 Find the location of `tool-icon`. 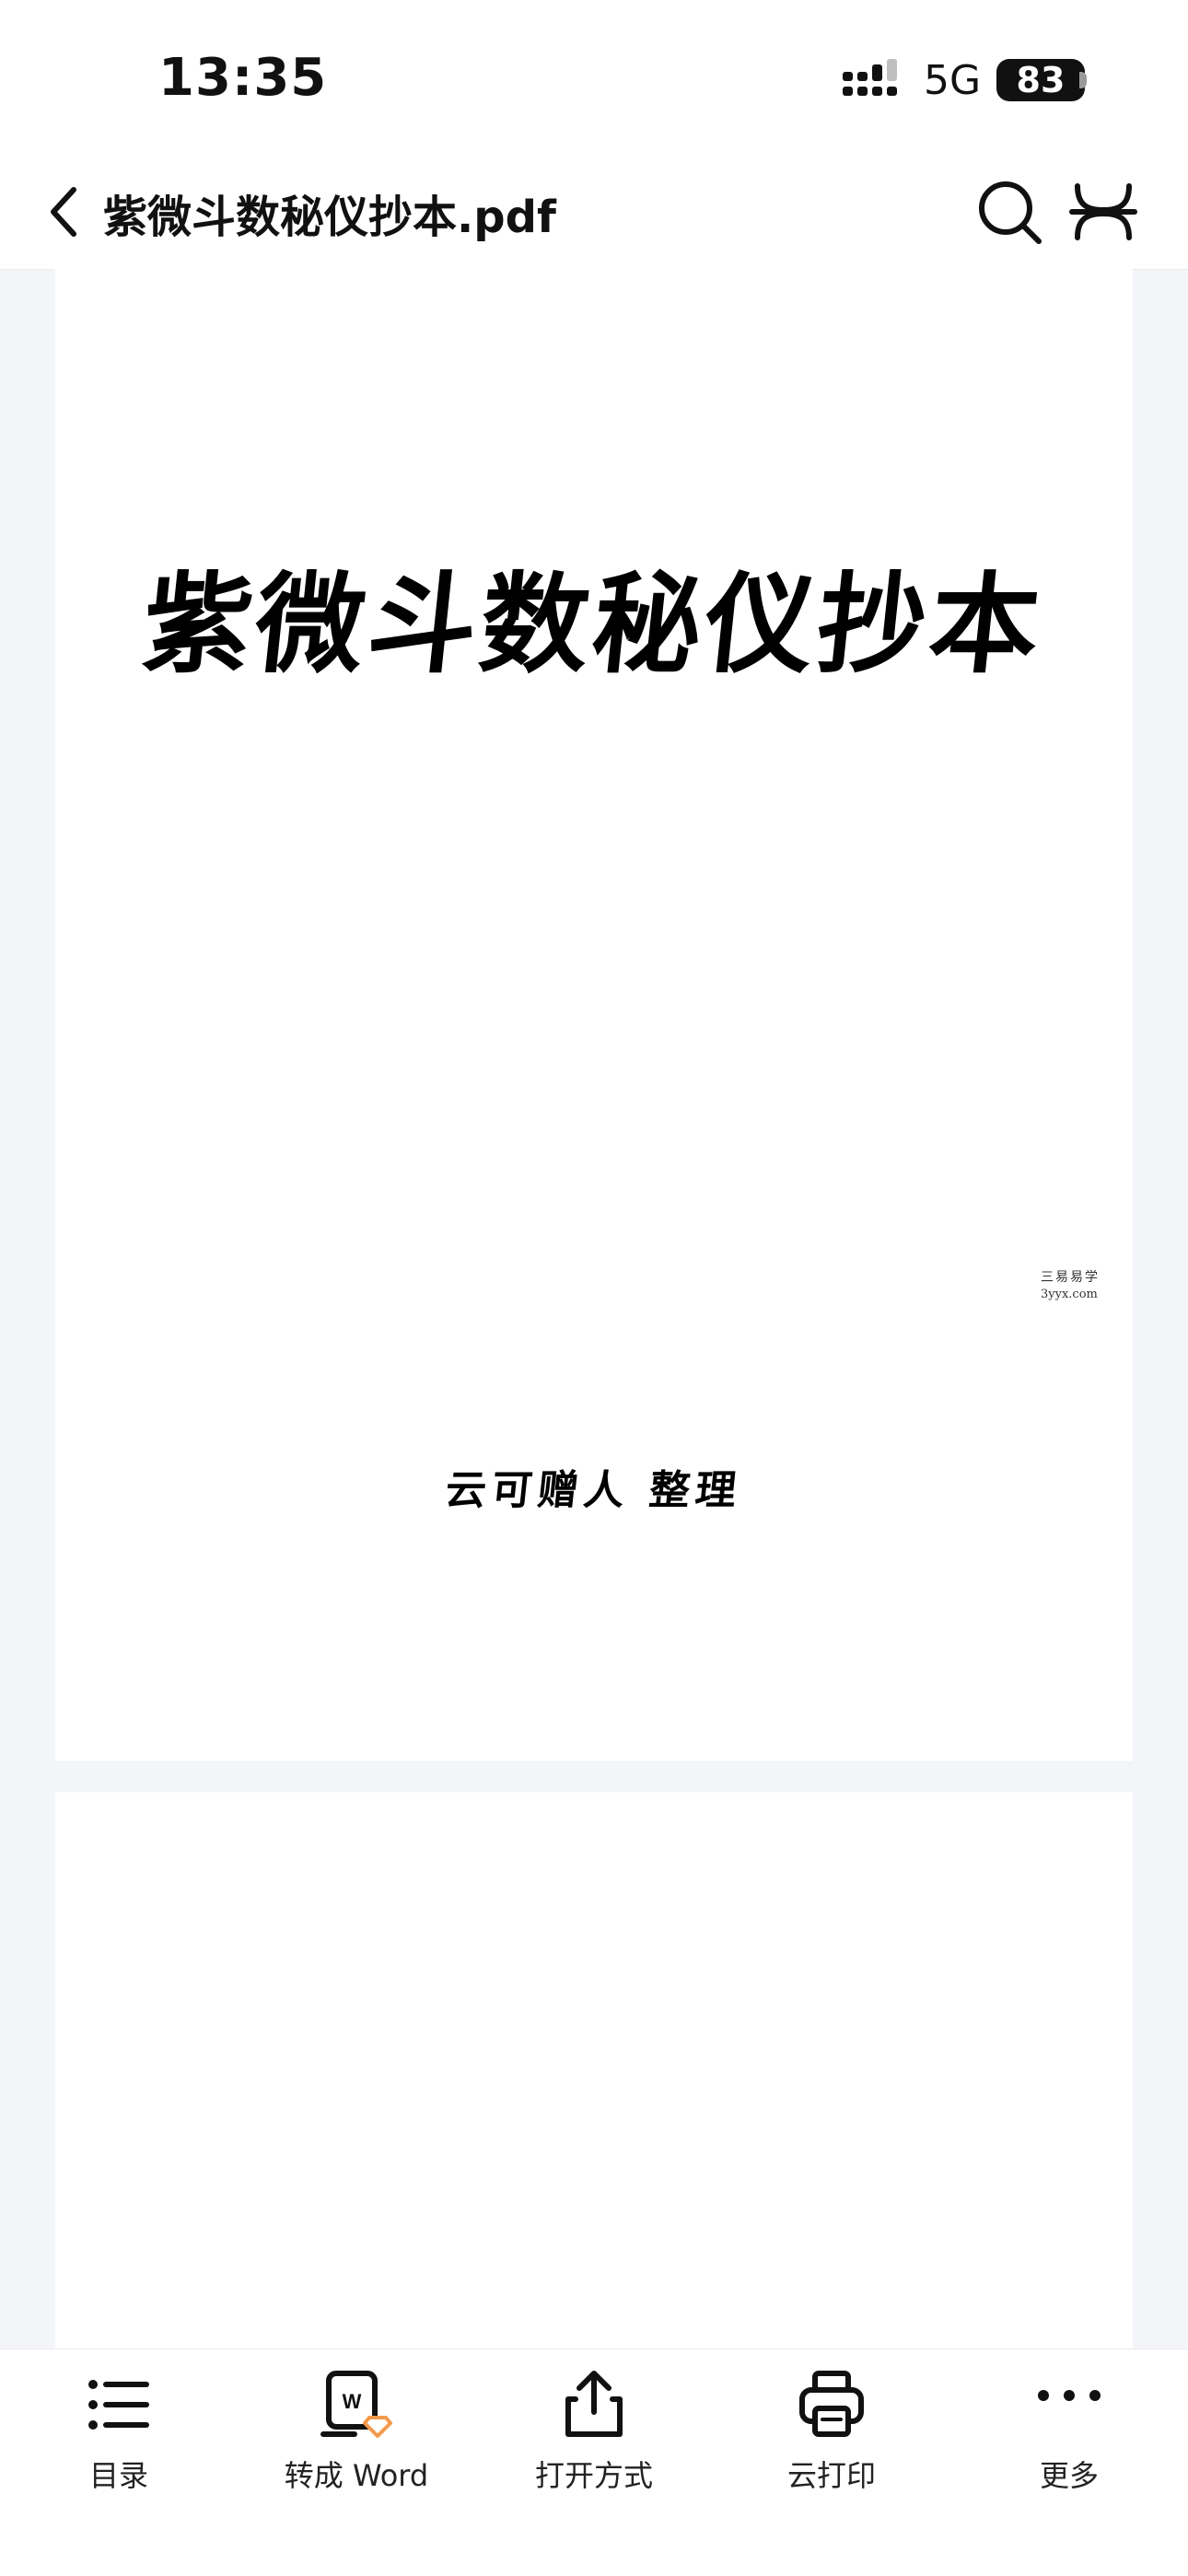

tool-icon is located at coordinates (1103, 212).